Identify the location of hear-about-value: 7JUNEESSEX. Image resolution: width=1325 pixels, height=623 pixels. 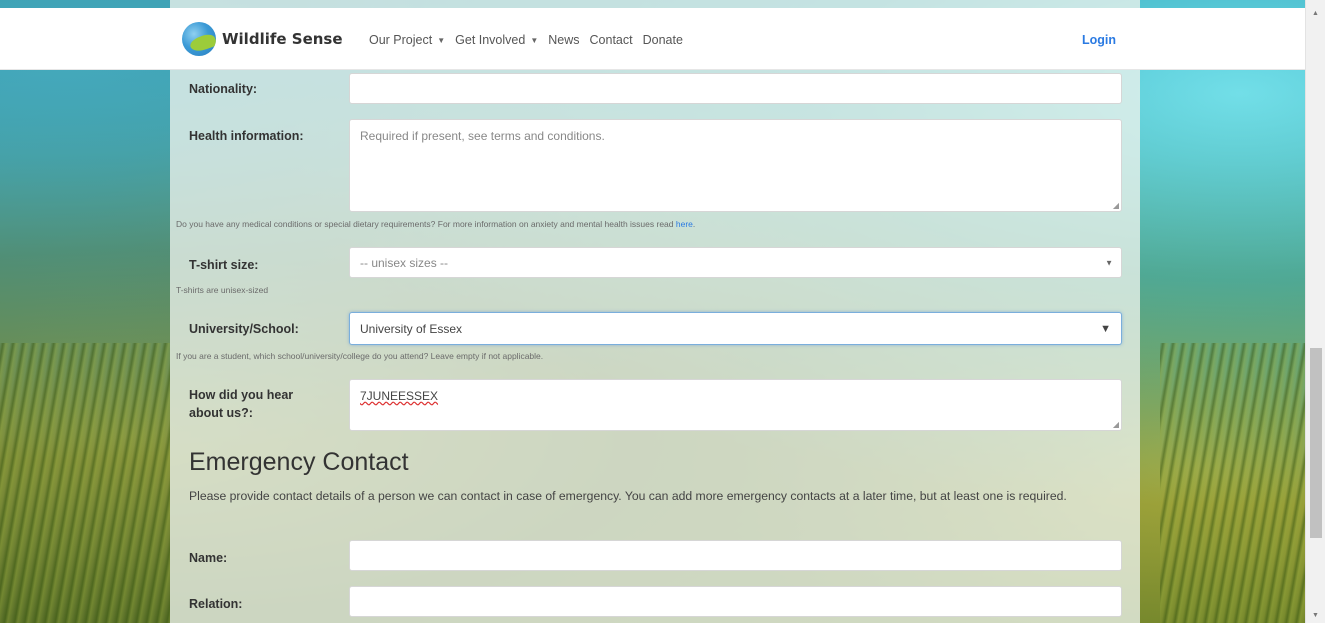
(399, 396).